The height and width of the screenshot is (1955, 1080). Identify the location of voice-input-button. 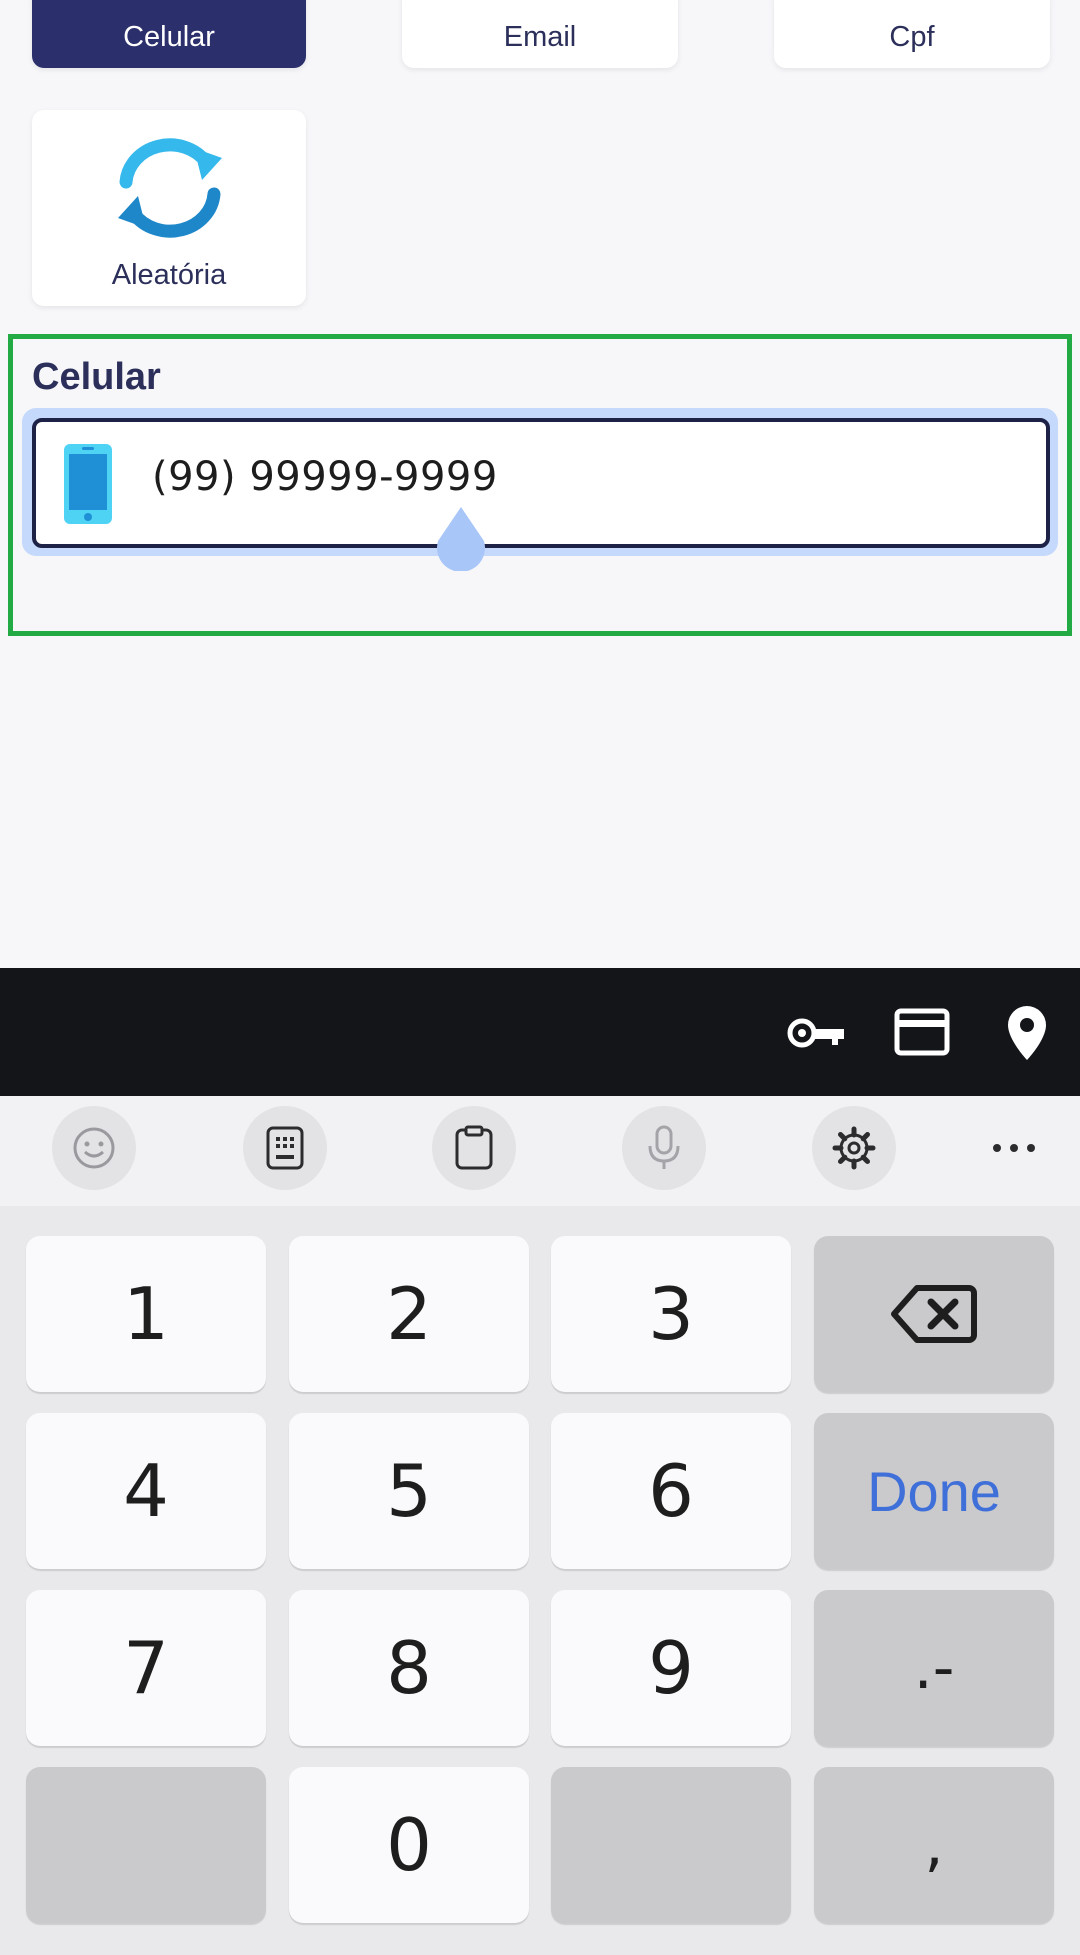
(664, 1148).